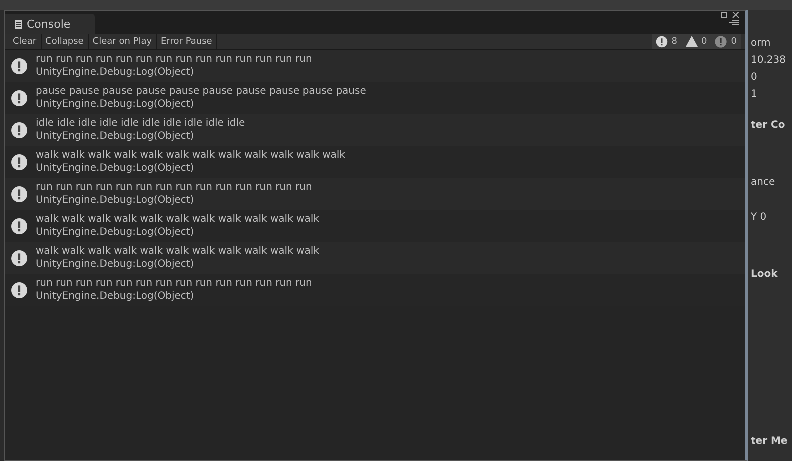 This screenshot has width=792, height=461. I want to click on inspector-text: 0, so click(754, 77).